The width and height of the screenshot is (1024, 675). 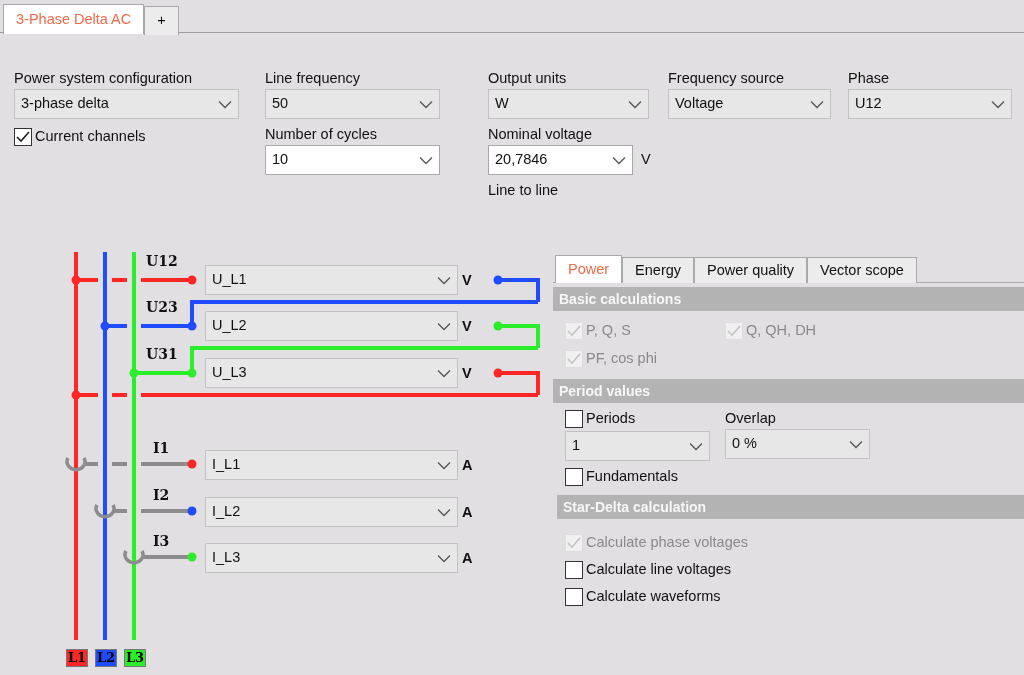 What do you see at coordinates (161, 20) in the screenshot?
I see `add-tab-button: +` at bounding box center [161, 20].